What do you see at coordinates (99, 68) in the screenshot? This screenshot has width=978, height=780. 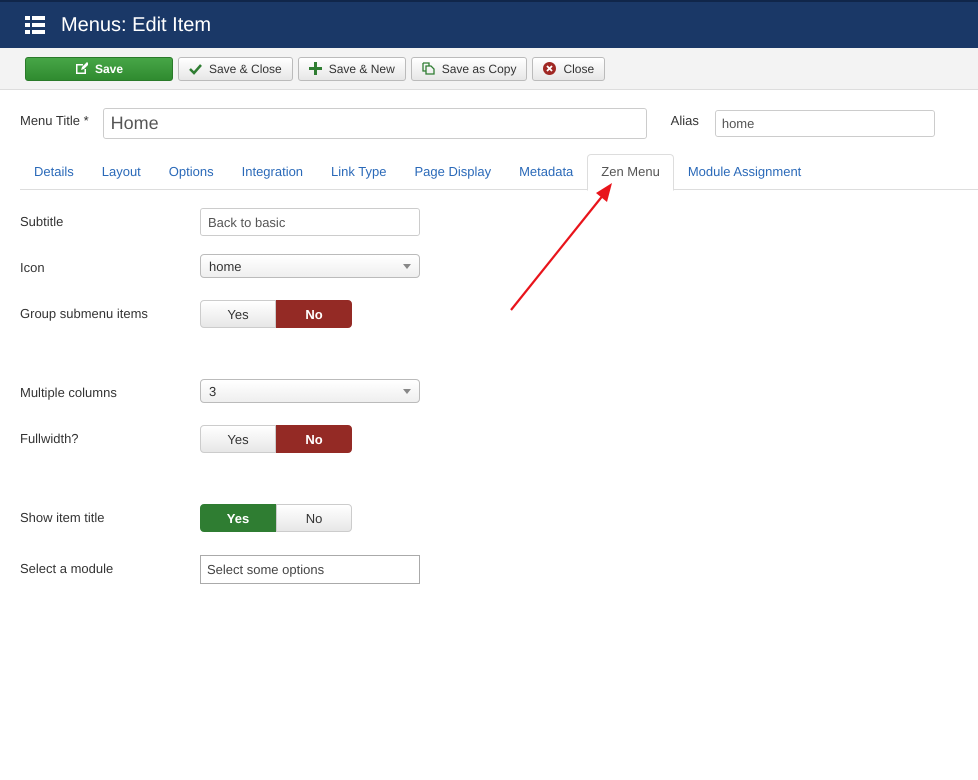 I see `save-button: Save` at bounding box center [99, 68].